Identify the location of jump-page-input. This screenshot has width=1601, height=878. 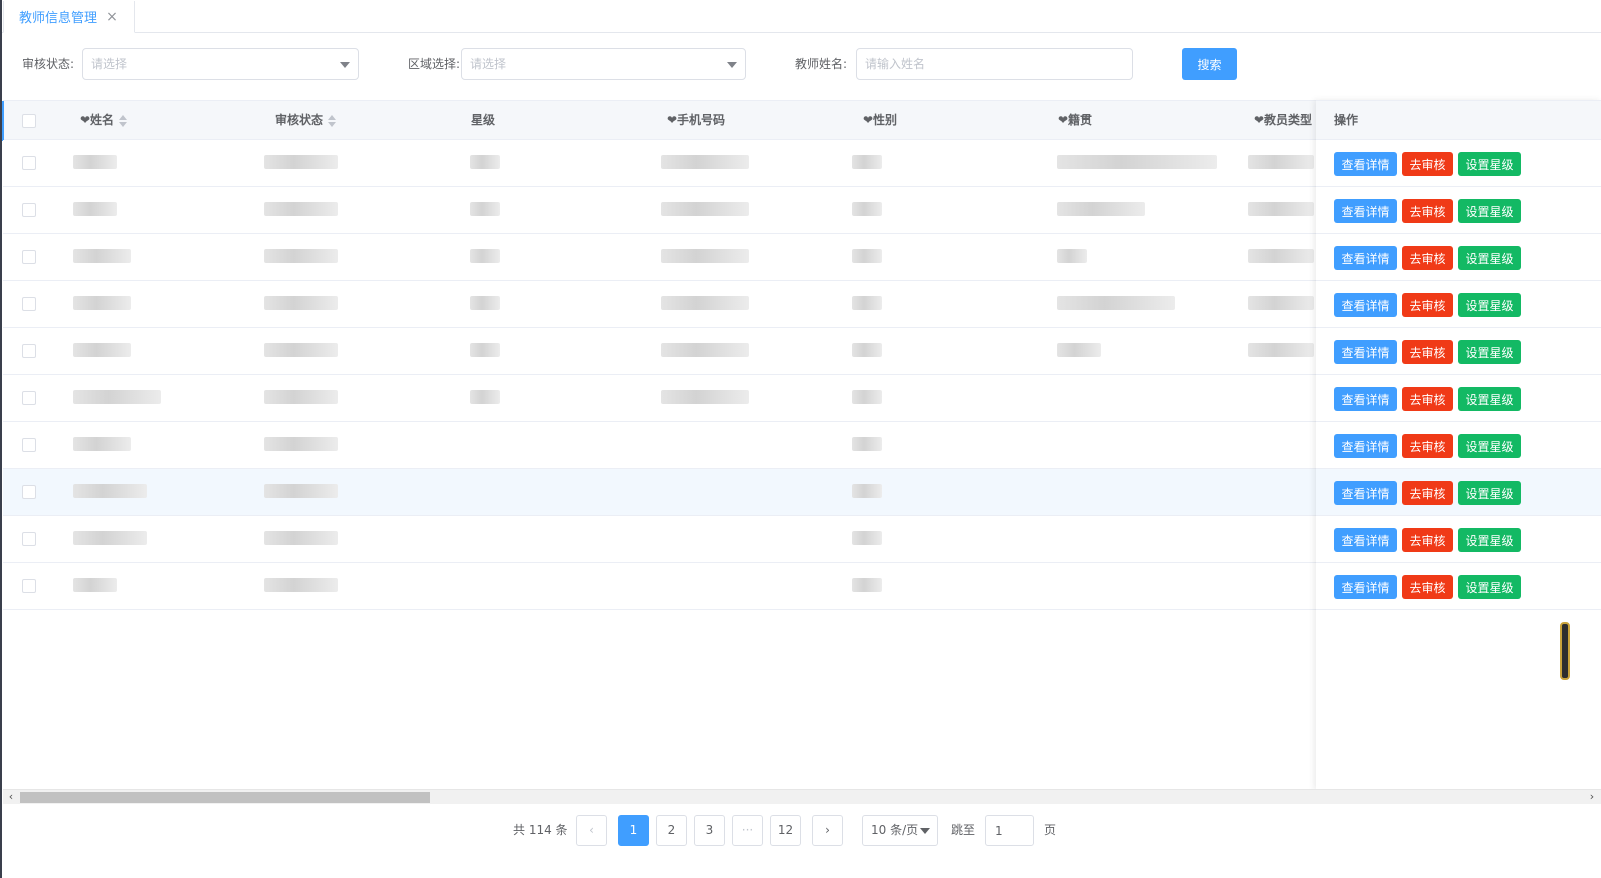
(1009, 830).